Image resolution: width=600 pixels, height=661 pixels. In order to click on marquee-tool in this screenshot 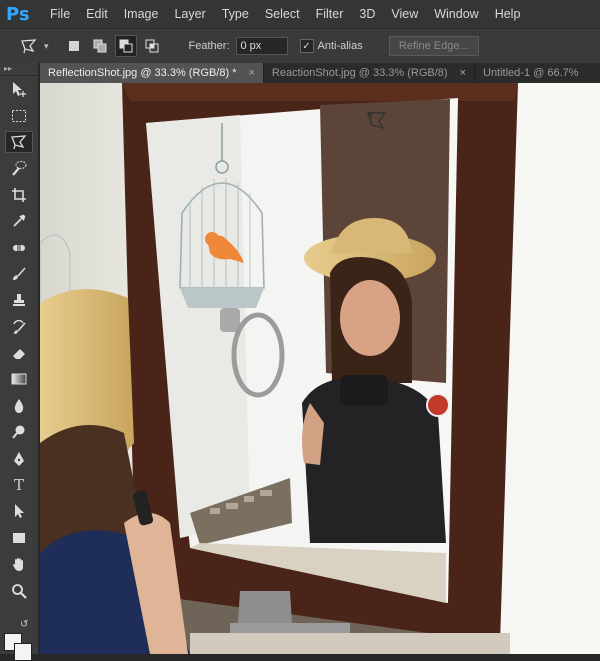, I will do `click(19, 115)`.